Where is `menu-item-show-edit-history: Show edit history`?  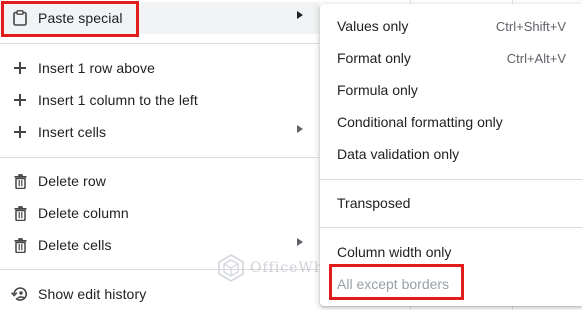
menu-item-show-edit-history: Show edit history is located at coordinates (159, 294).